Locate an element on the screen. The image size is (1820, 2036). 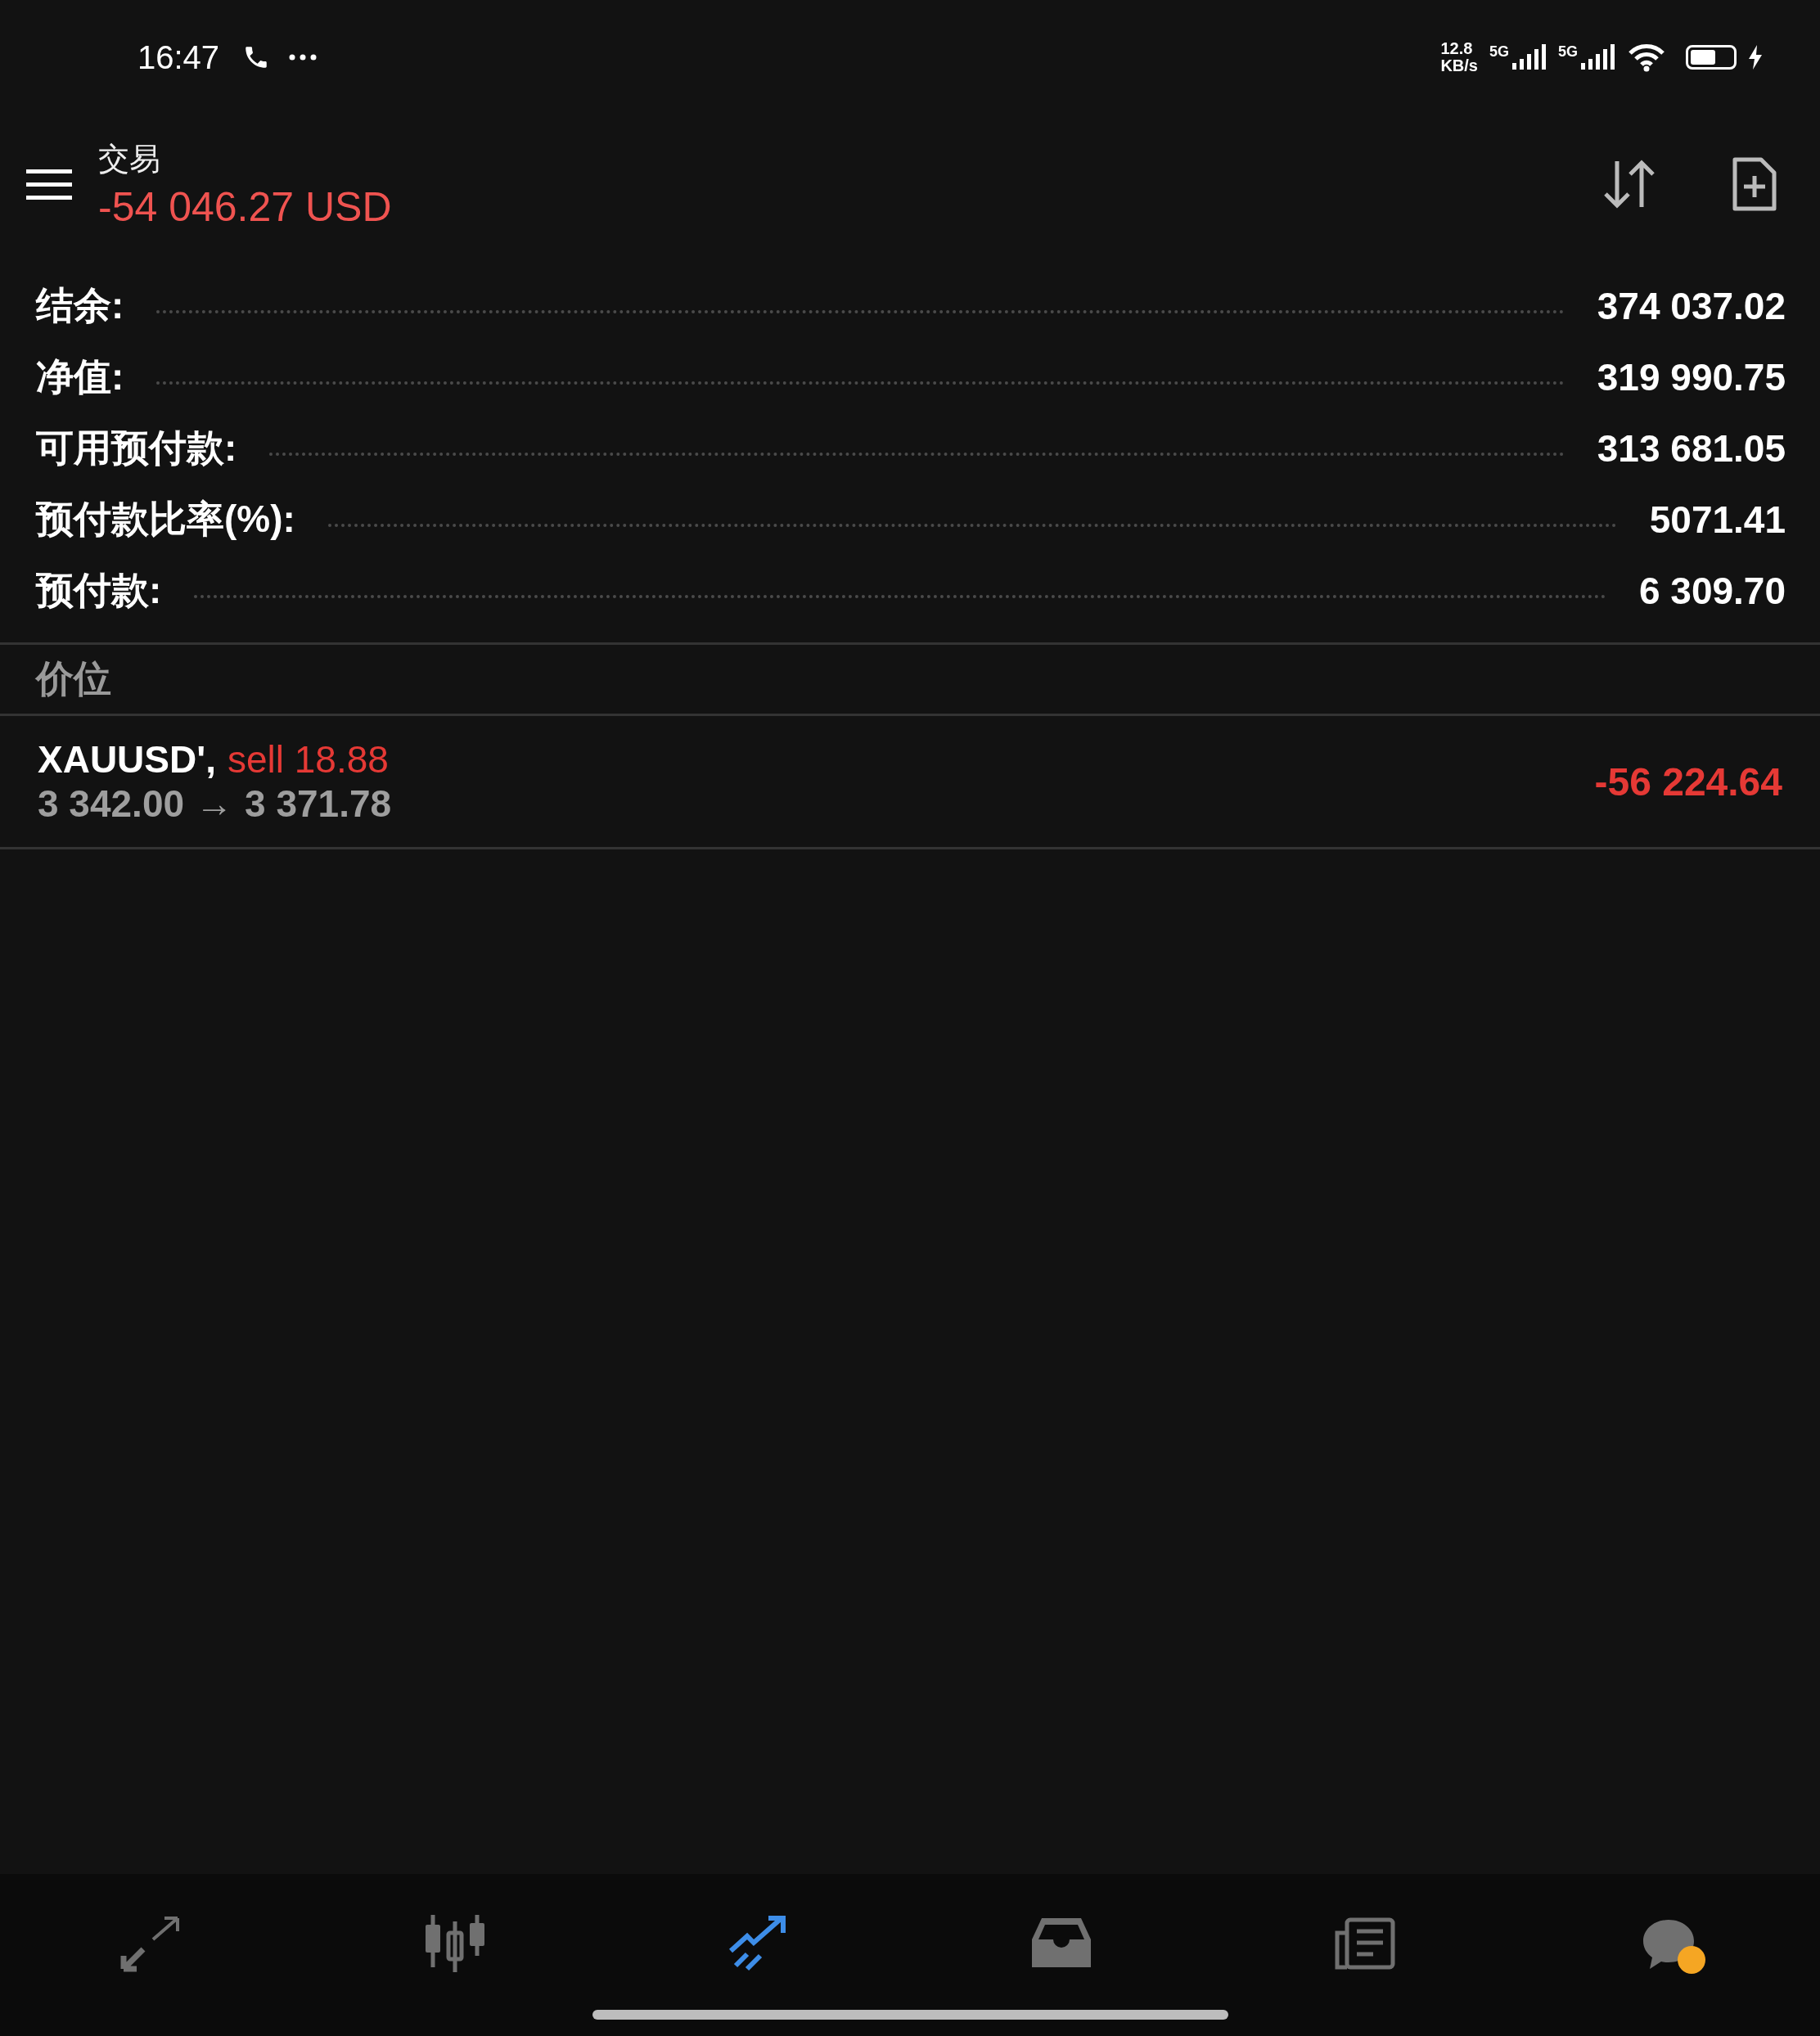
summary-label: 结余: is located at coordinates (80, 305).